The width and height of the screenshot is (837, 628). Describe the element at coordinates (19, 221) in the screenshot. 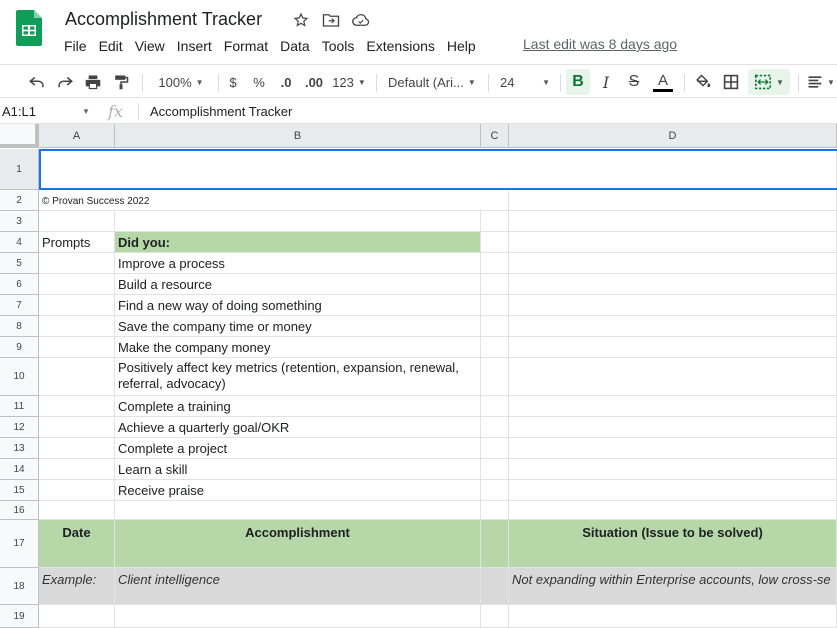

I see `row-header-3: 3` at that location.